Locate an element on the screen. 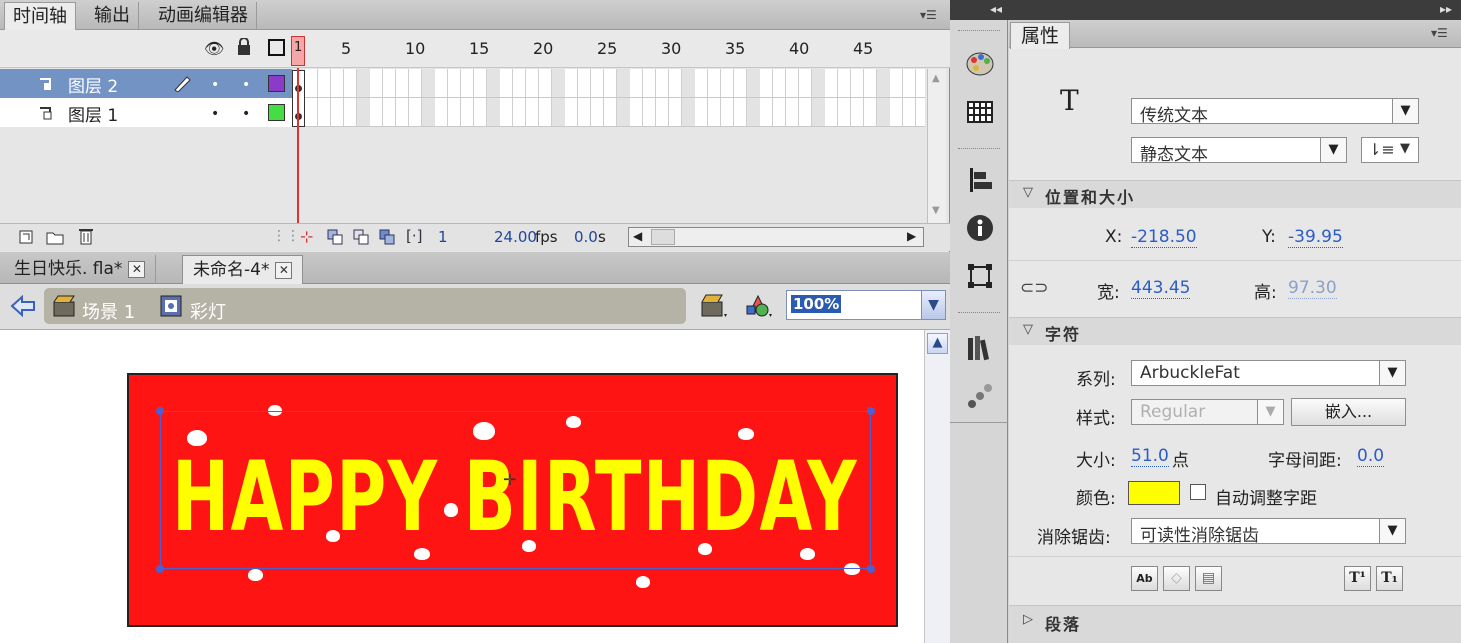 The height and width of the screenshot is (643, 1461). section-character: ▽ 字符 is located at coordinates (1235, 331).